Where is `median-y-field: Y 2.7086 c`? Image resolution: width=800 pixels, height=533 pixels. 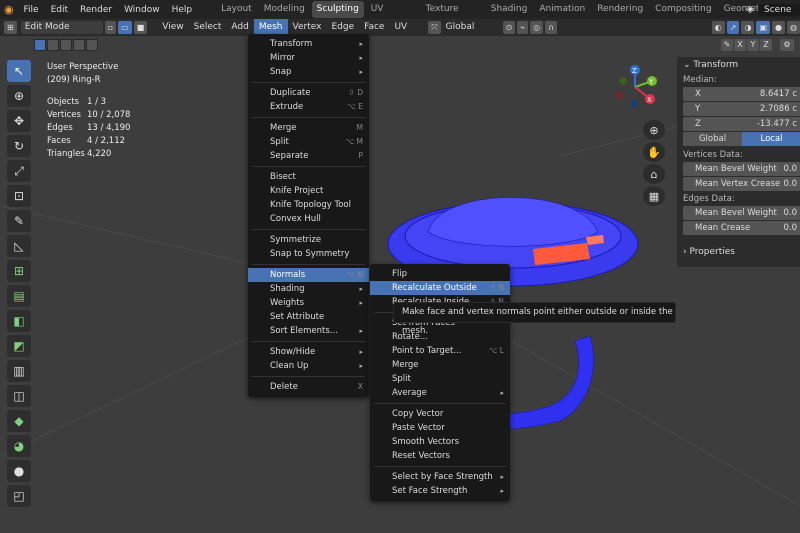
median-y-field: Y 2.7086 c is located at coordinates (741, 109).